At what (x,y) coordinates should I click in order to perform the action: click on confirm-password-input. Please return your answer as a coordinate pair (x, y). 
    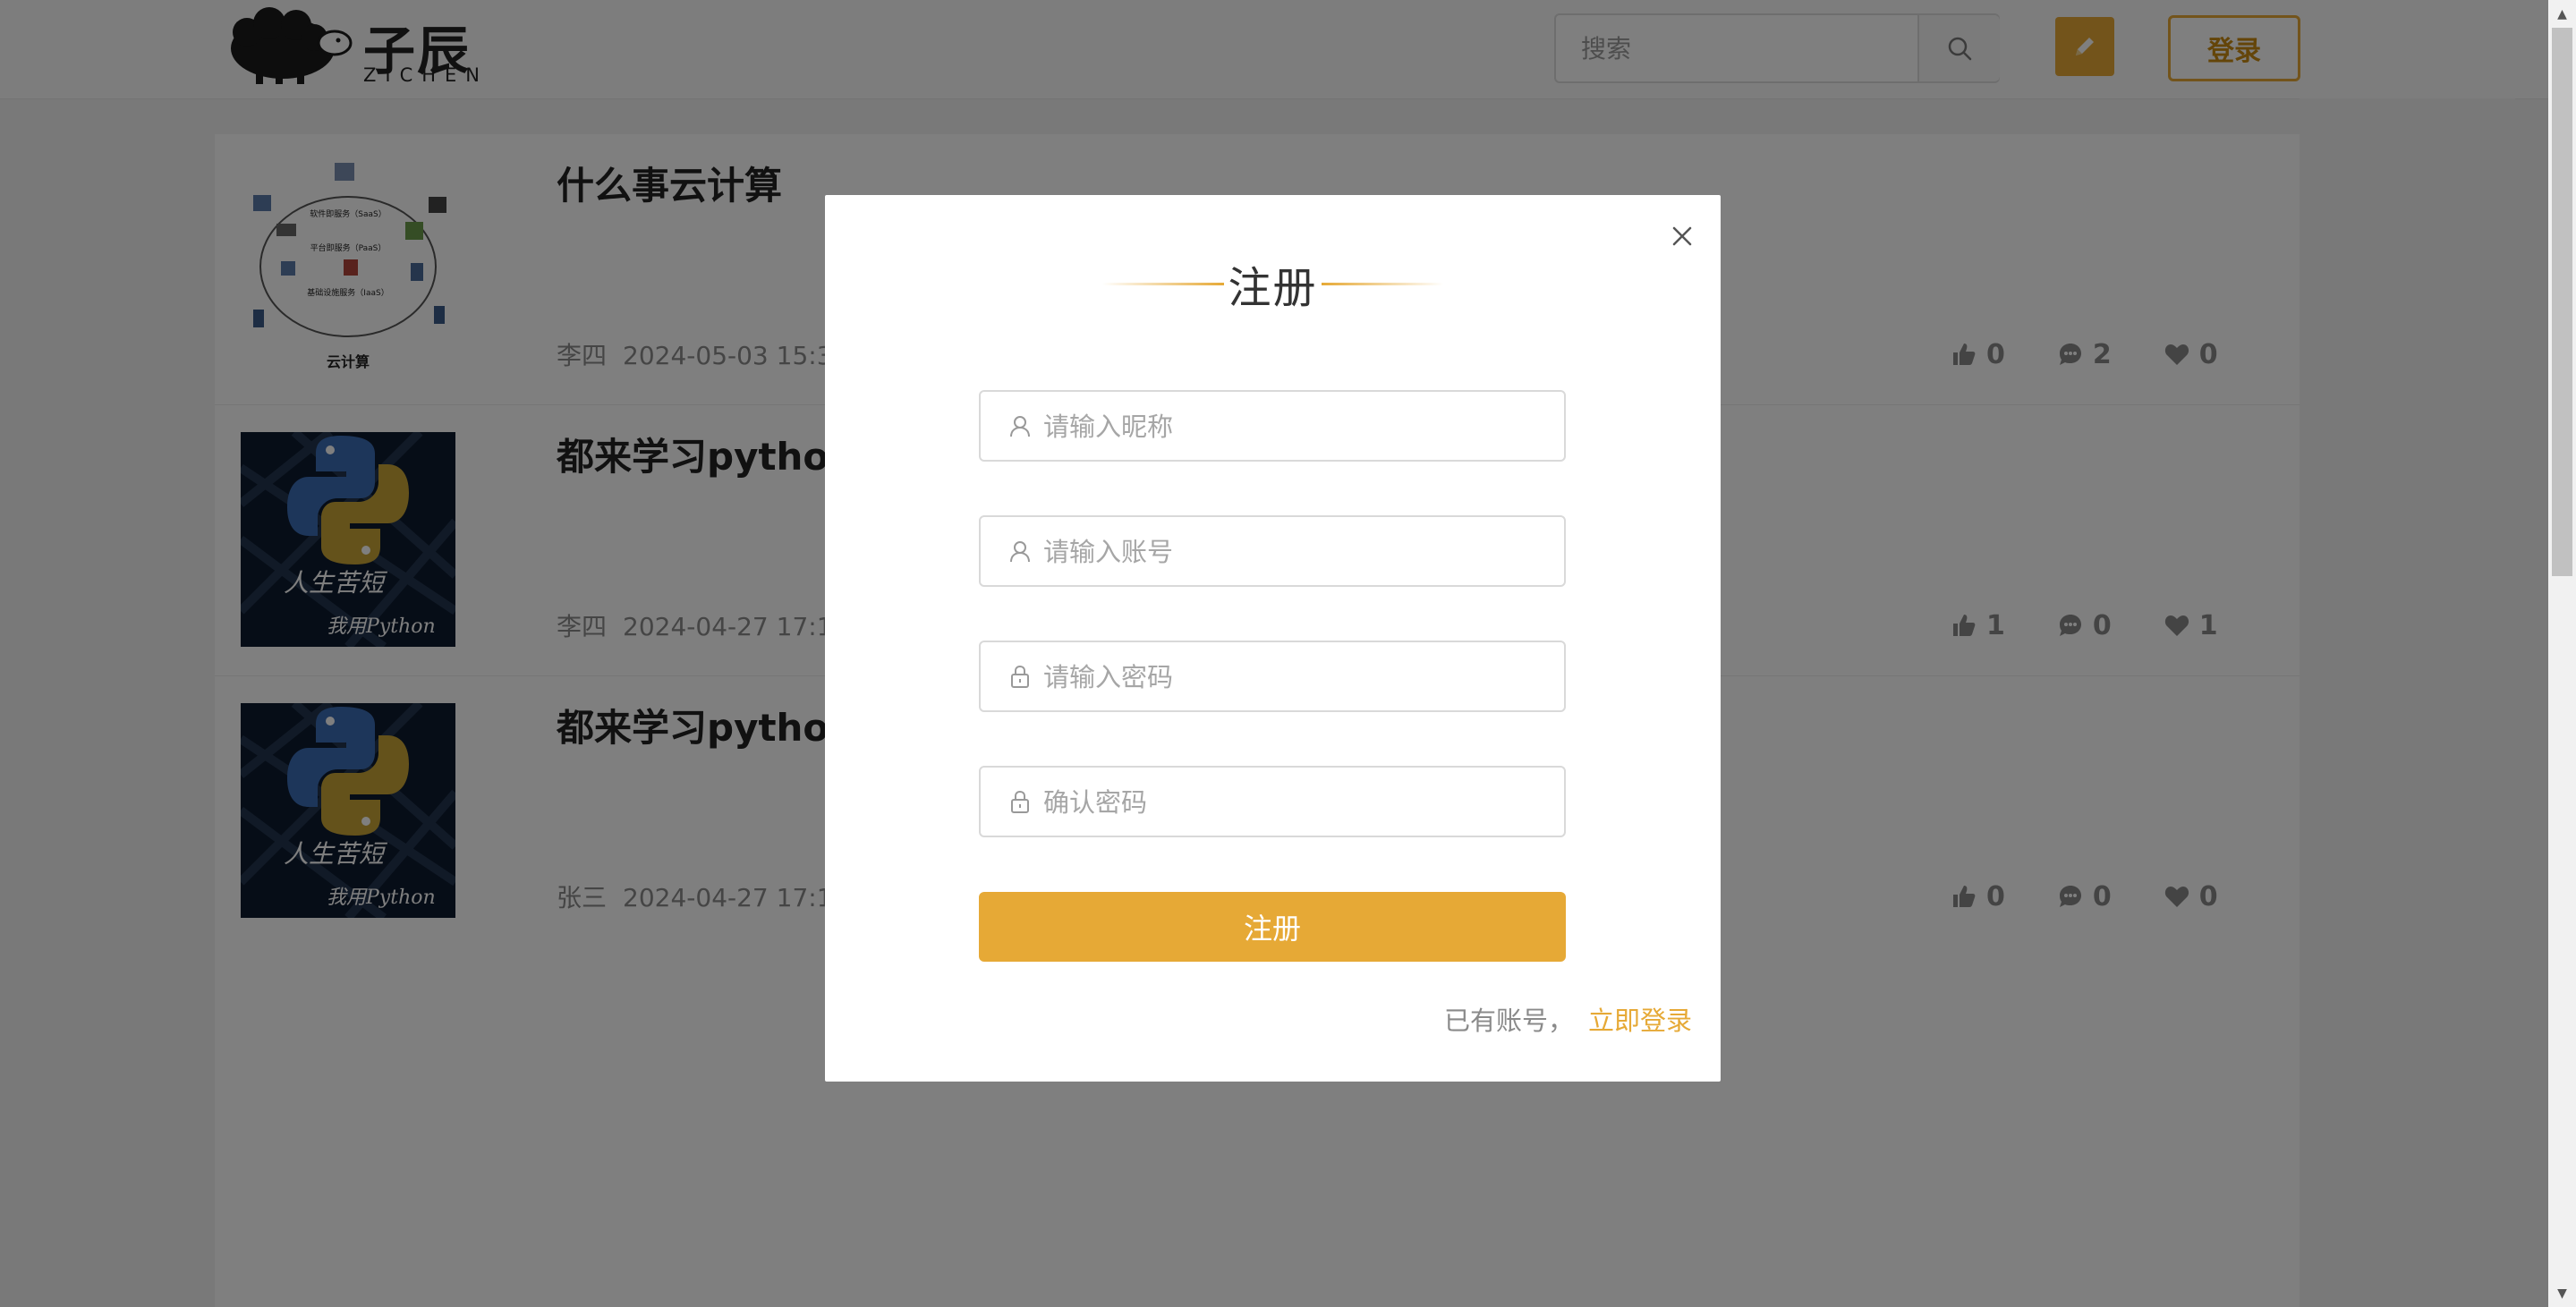
    Looking at the image, I should click on (1298, 802).